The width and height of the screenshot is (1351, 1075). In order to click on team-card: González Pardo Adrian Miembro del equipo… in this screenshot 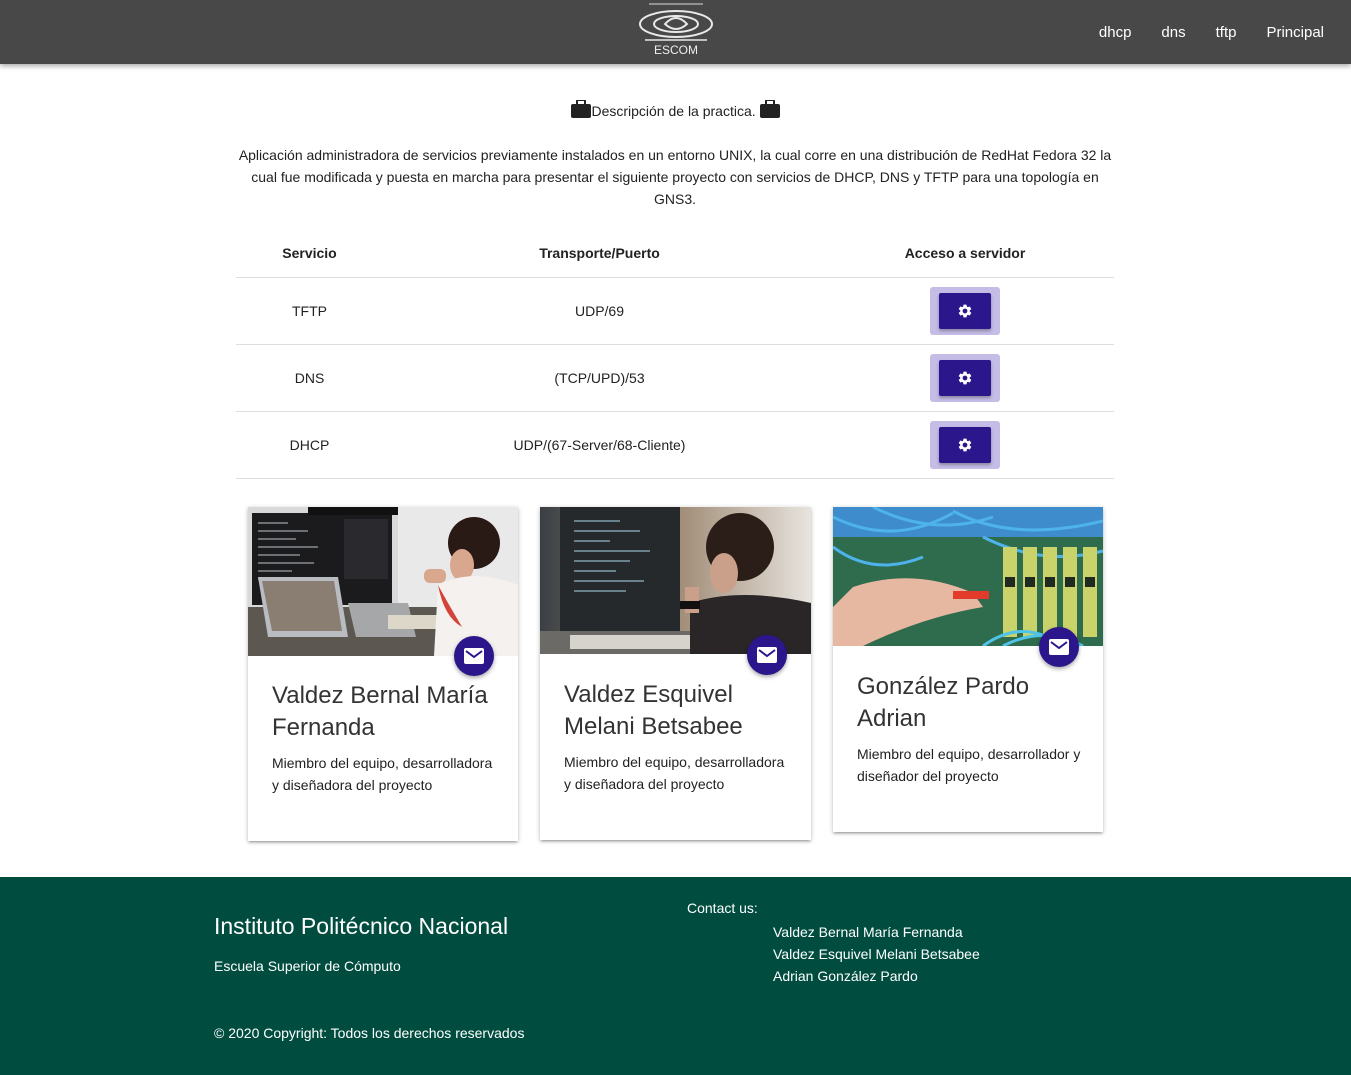, I will do `click(968, 669)`.